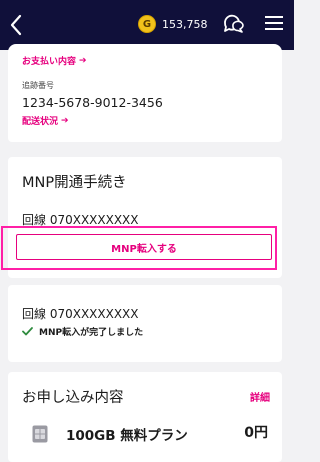  What do you see at coordinates (27, 331) in the screenshot?
I see `check-icon` at bounding box center [27, 331].